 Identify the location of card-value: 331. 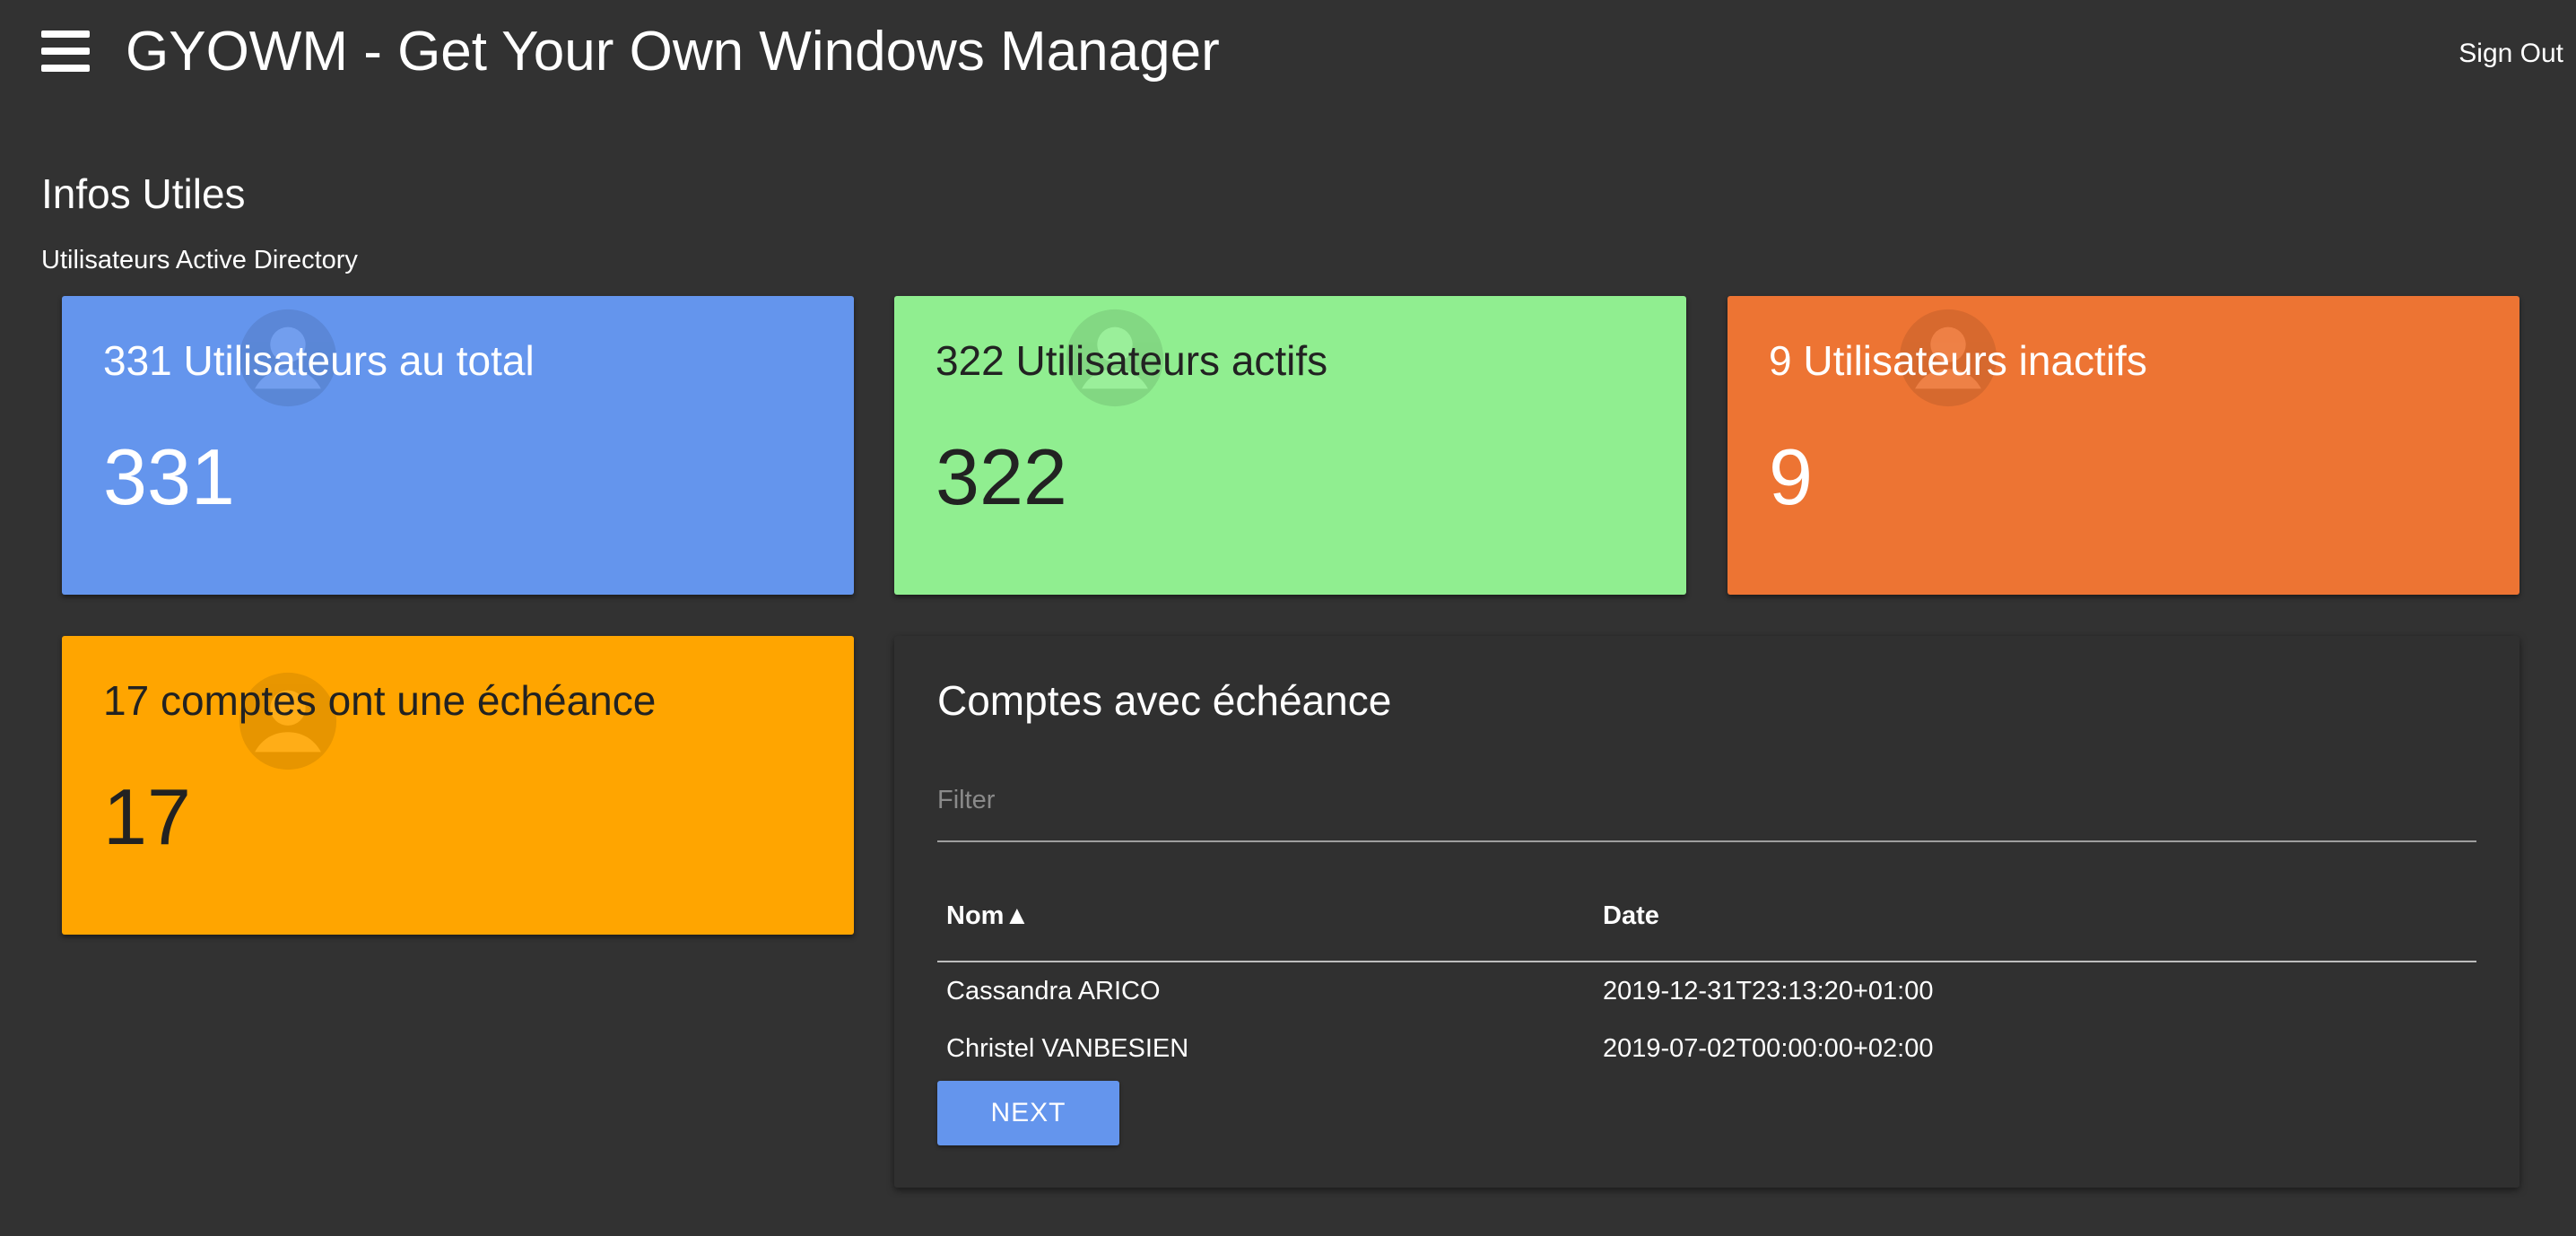
(169, 477).